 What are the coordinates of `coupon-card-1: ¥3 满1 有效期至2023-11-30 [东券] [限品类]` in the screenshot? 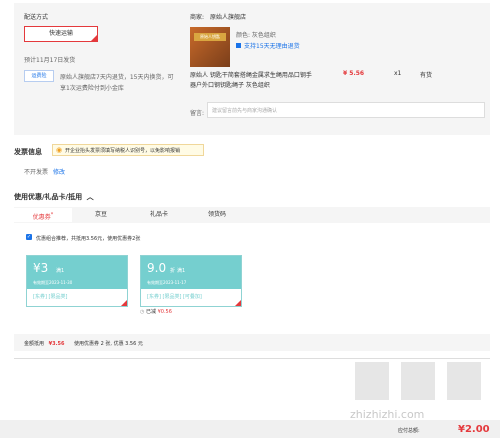 It's located at (77, 281).